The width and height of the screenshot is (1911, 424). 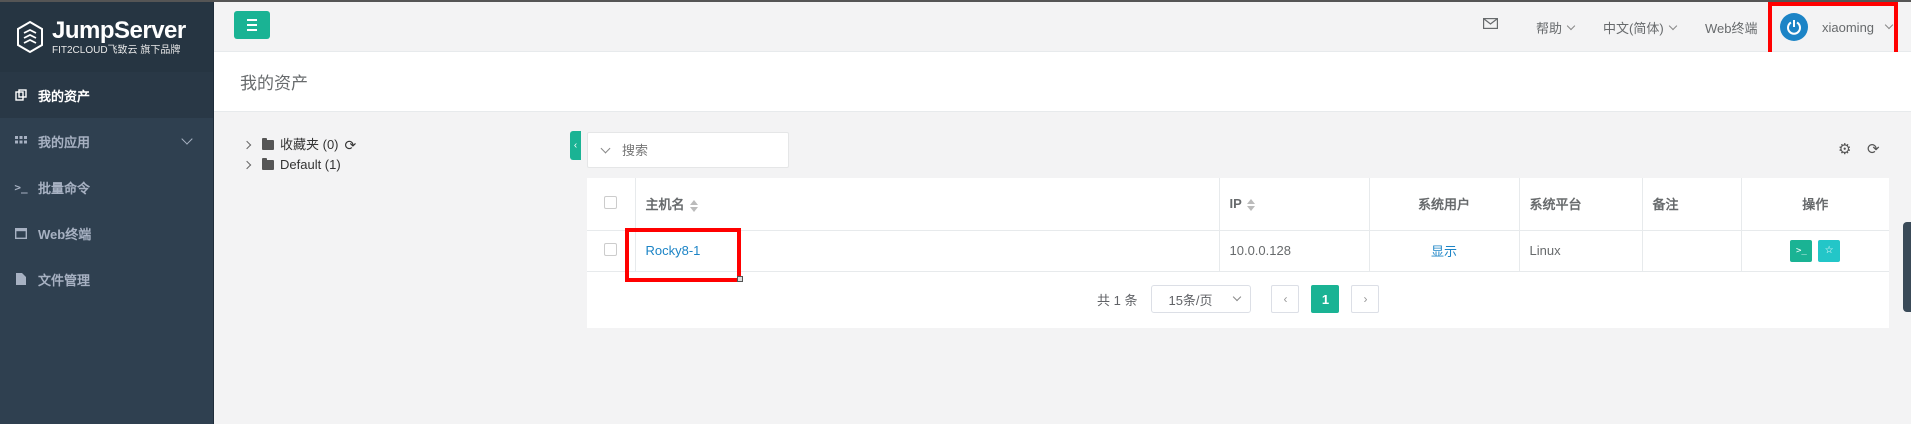 I want to click on menu-toggle-button, so click(x=252, y=25).